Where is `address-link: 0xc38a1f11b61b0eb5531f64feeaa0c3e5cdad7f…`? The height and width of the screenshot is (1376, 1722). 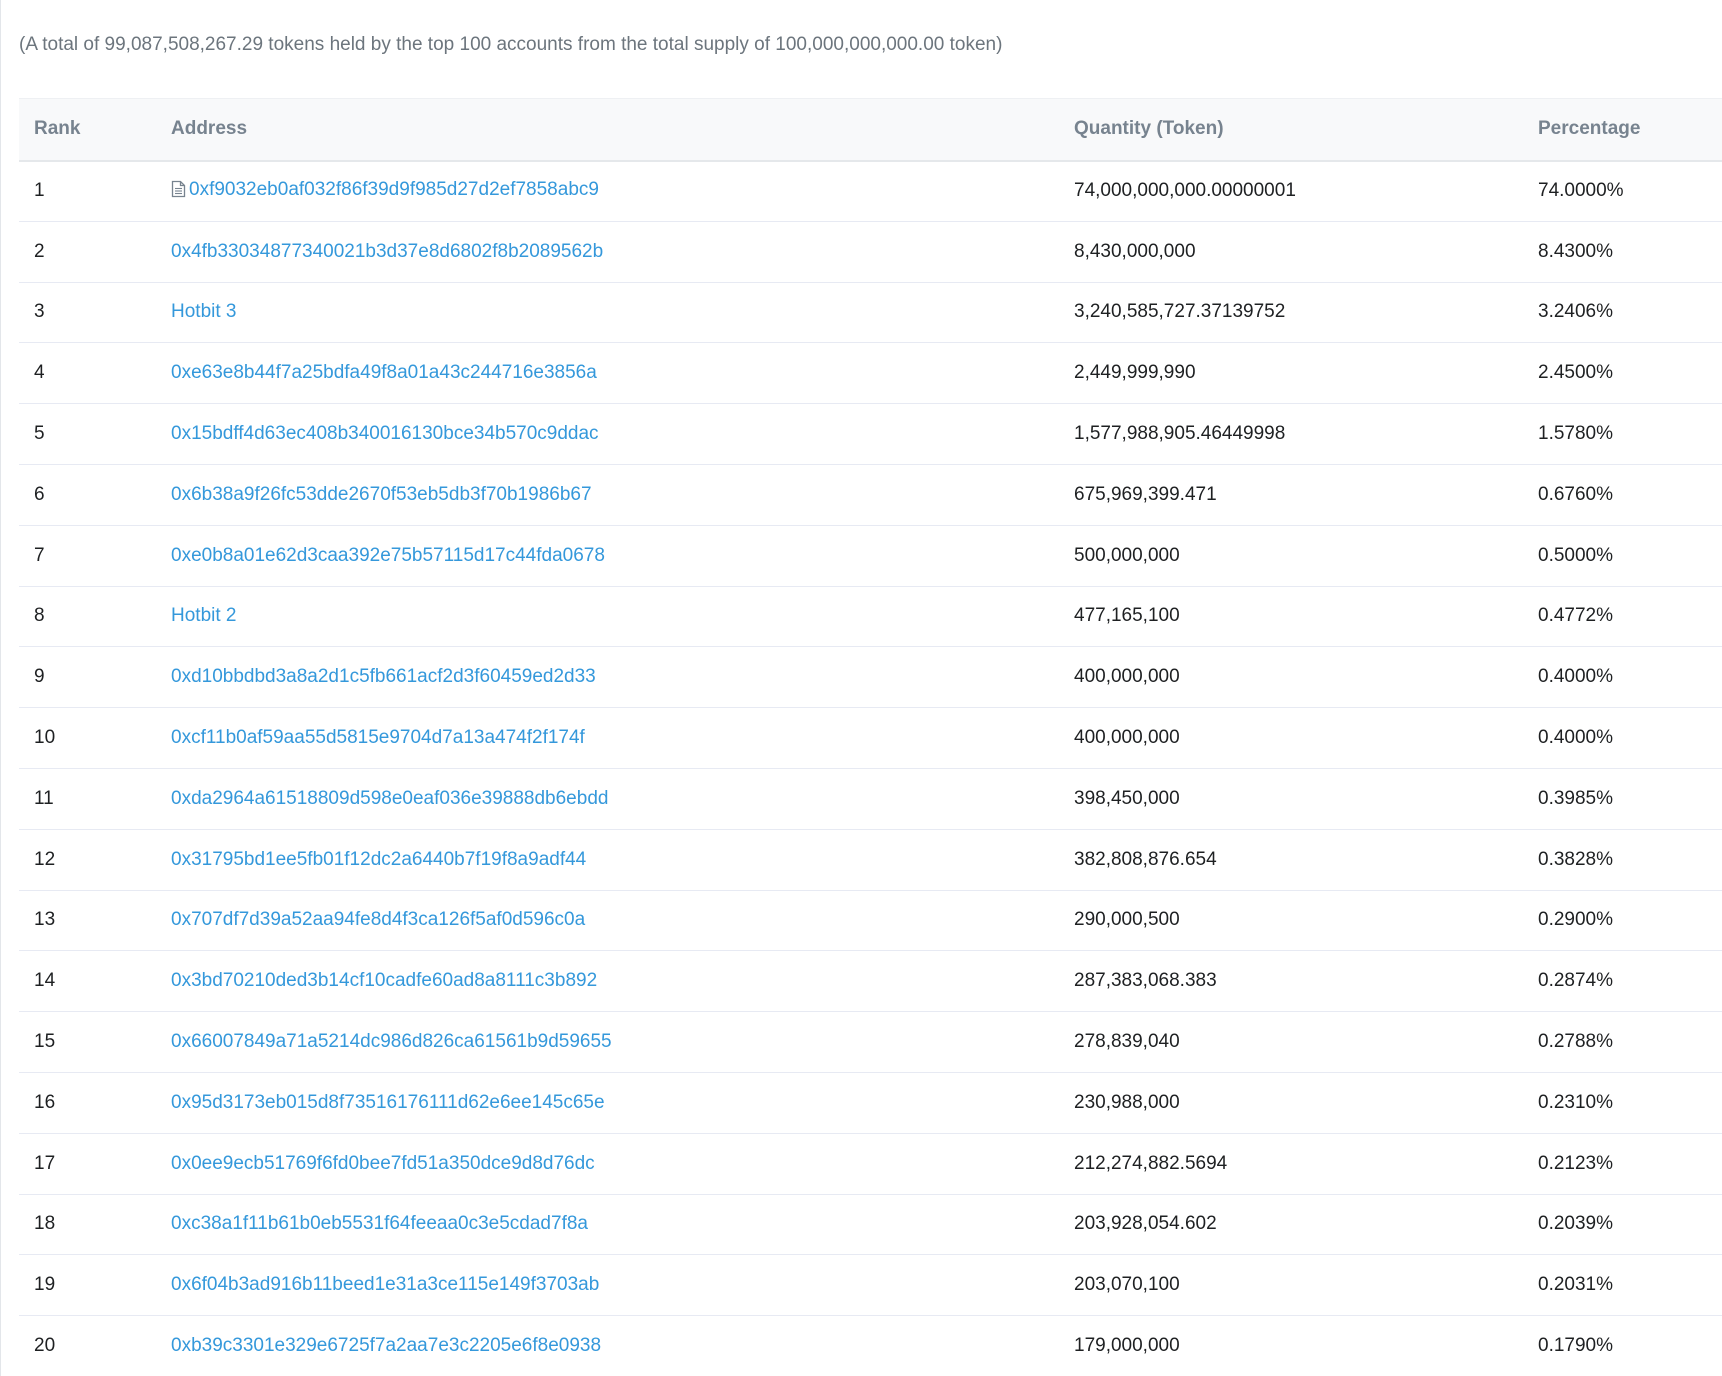 address-link: 0xc38a1f11b61b0eb5531f64feeaa0c3e5cdad7f… is located at coordinates (379, 1223).